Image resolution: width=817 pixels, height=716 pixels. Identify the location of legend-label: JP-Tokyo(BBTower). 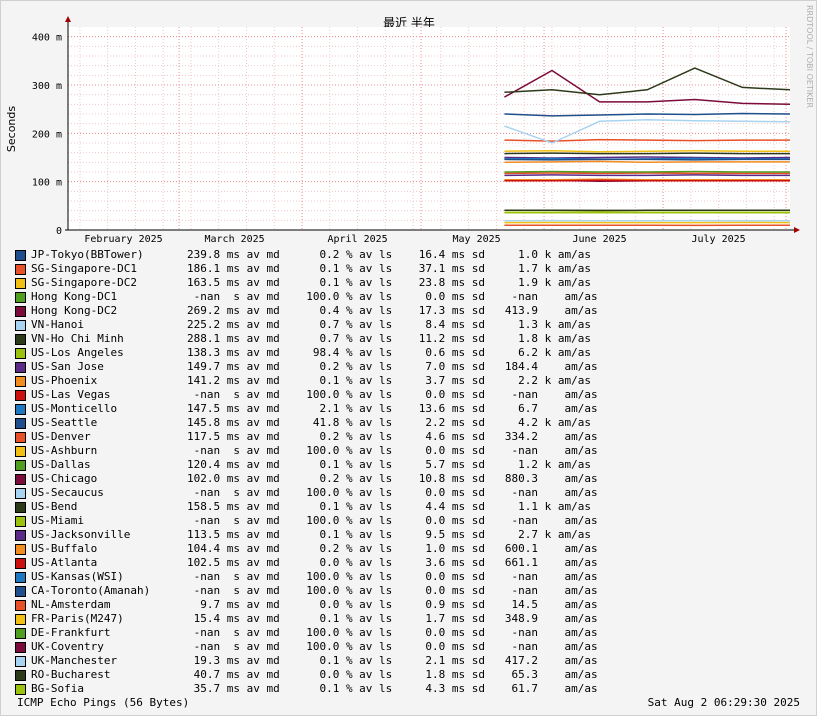
(87, 254).